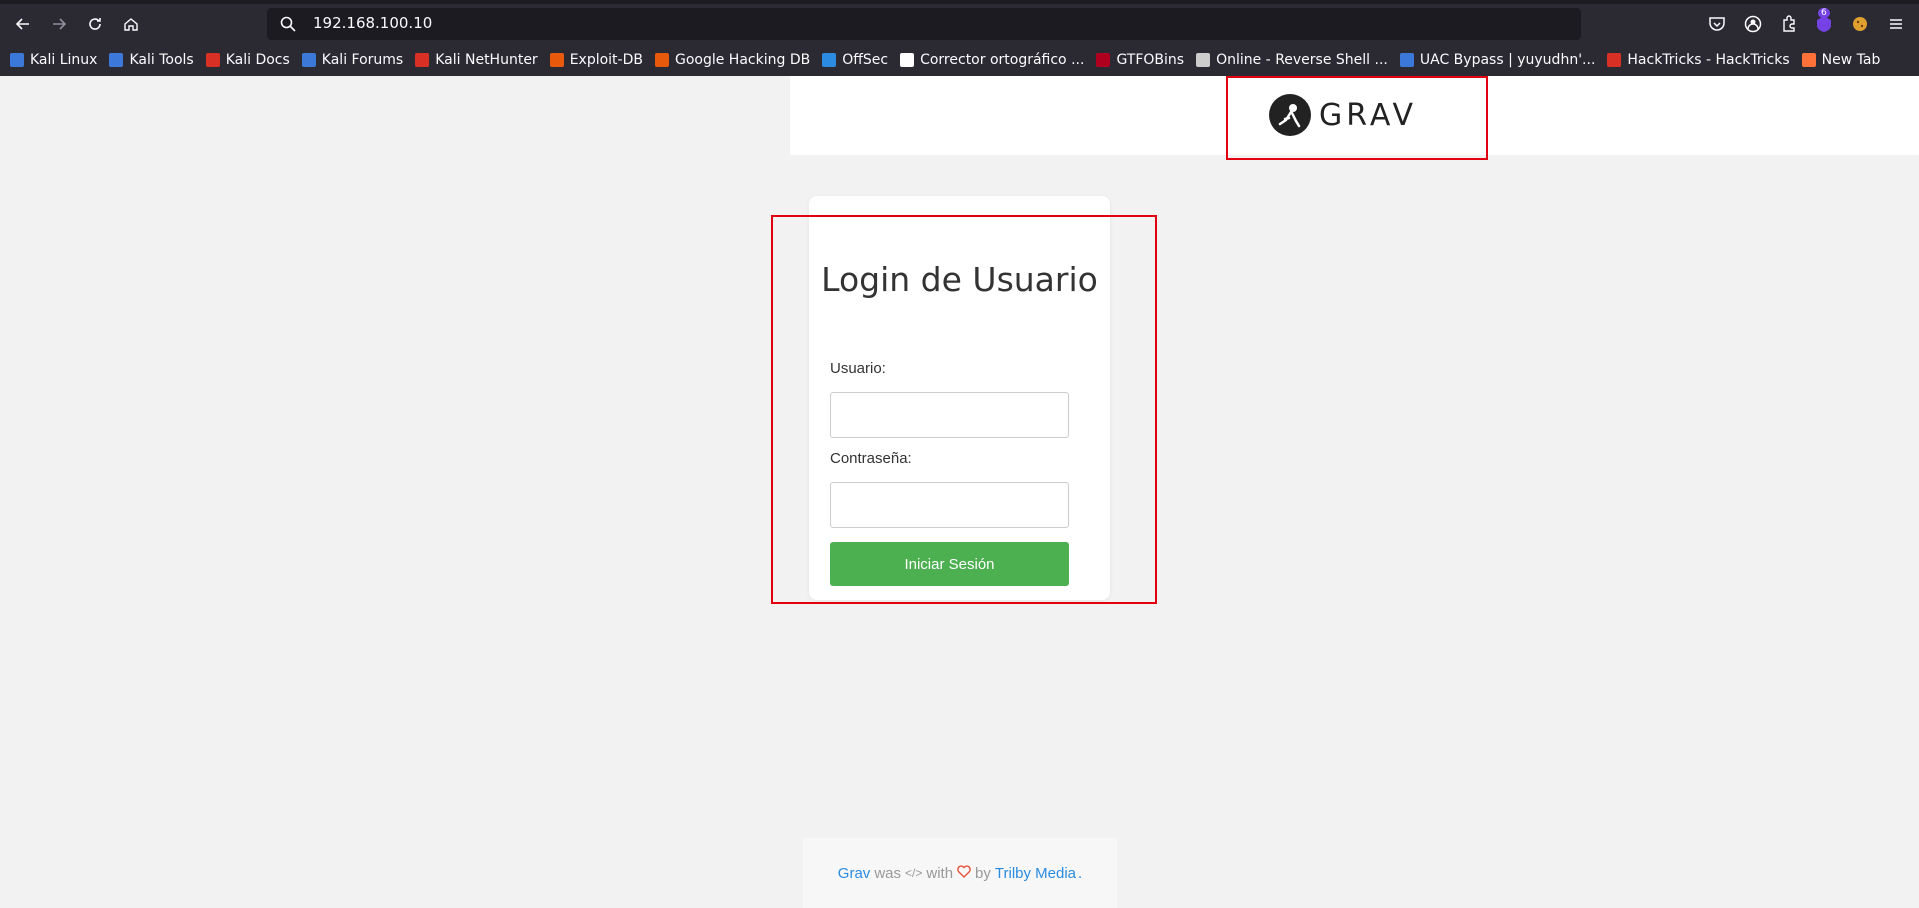 The height and width of the screenshot is (908, 1919). I want to click on pocket-icon, so click(1717, 24).